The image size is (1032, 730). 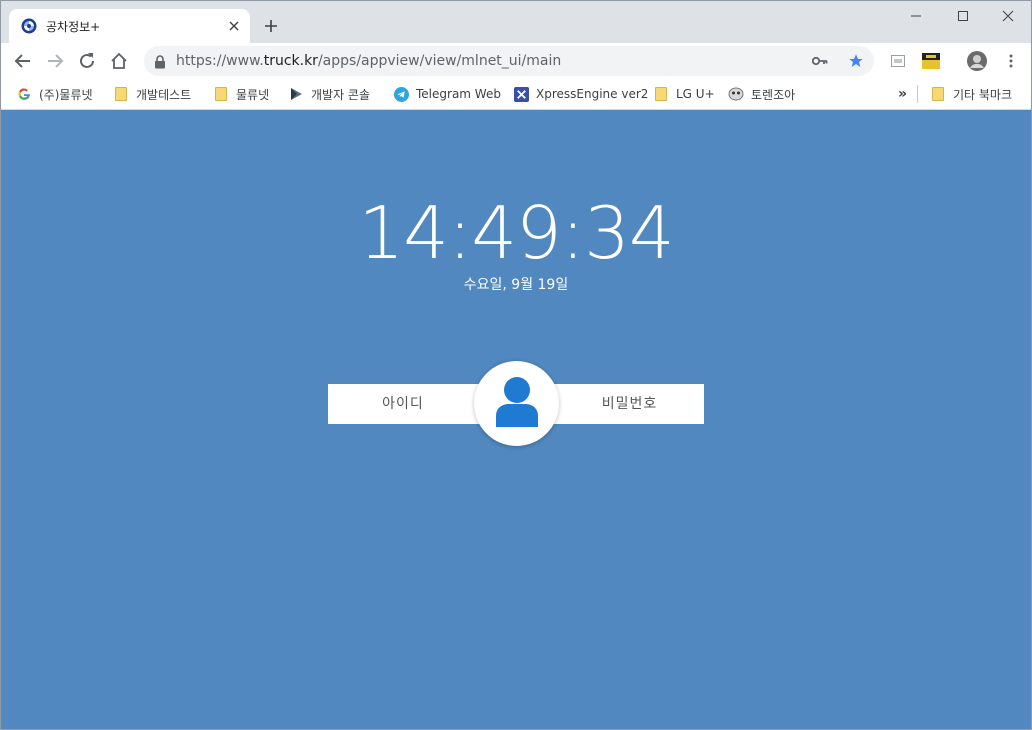 I want to click on bookmark-item: 개발자 콘솔, so click(x=329, y=94).